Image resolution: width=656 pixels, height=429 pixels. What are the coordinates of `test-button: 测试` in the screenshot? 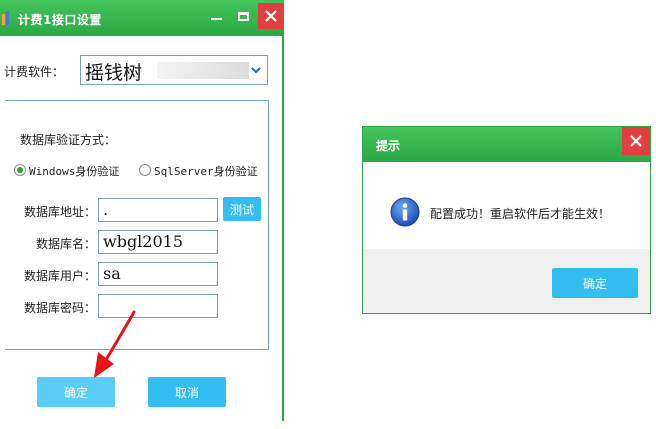 It's located at (242, 209).